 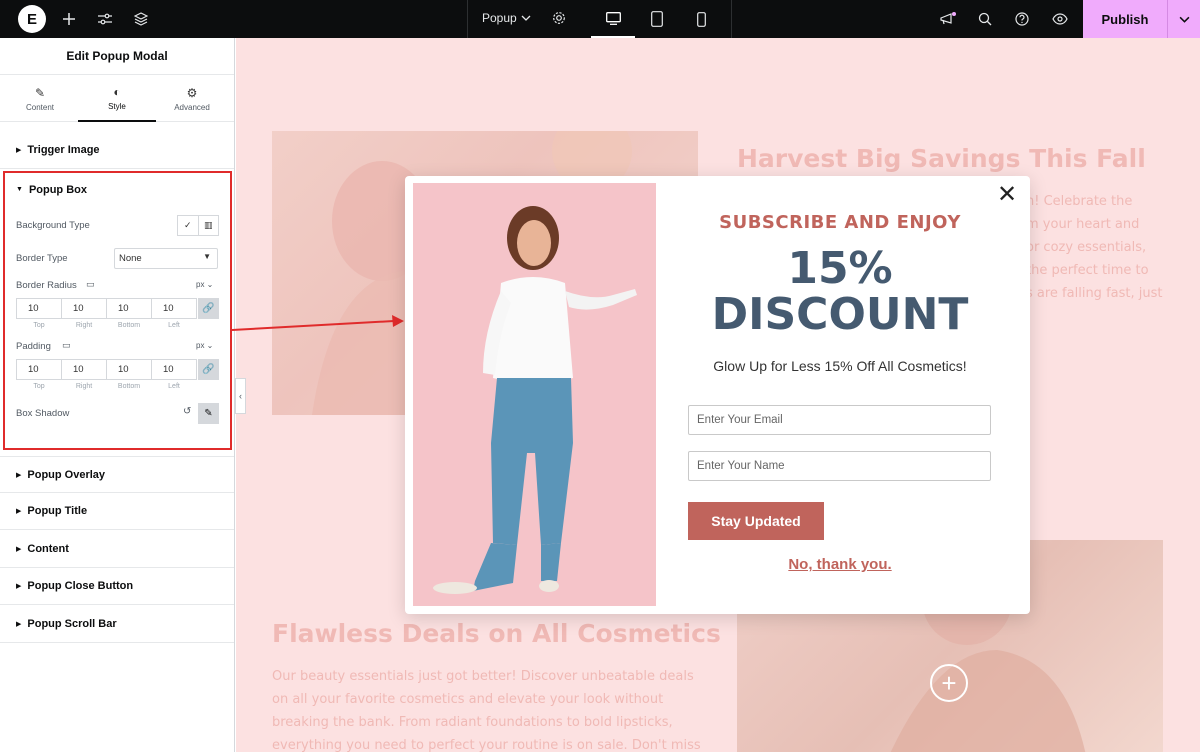 I want to click on annotation-arrow, so click(x=318, y=323).